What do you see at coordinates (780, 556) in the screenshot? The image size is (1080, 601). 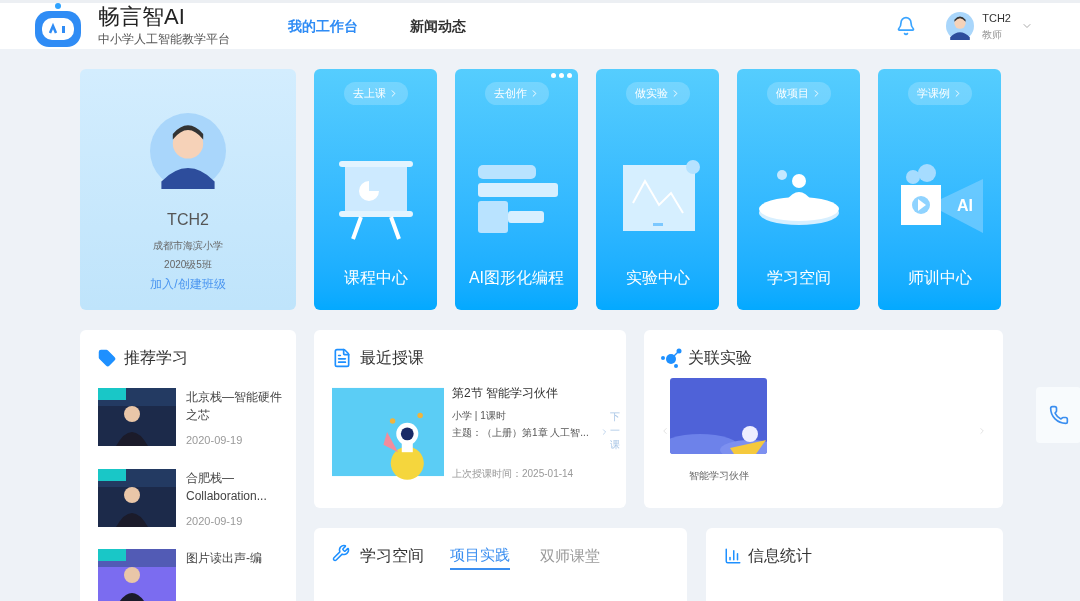 I see `card-title: 信息统计` at bounding box center [780, 556].